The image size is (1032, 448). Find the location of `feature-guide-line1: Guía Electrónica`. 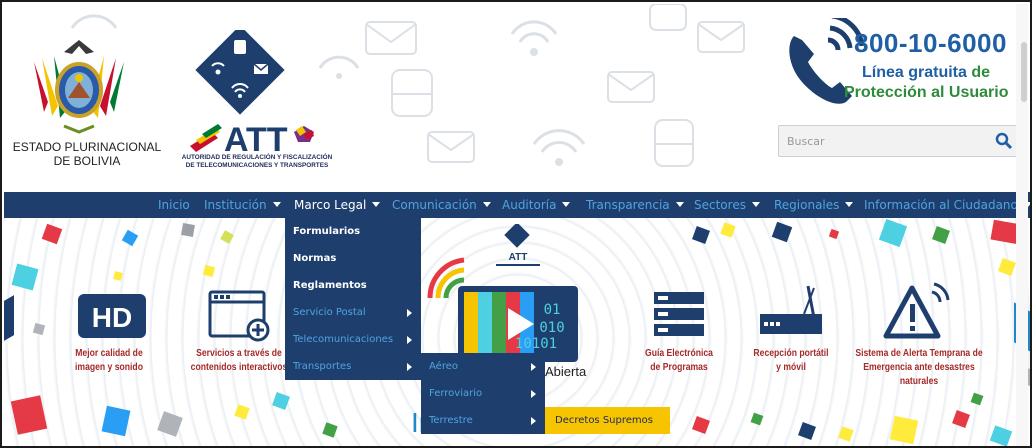

feature-guide-line1: Guía Electrónica is located at coordinates (679, 353).